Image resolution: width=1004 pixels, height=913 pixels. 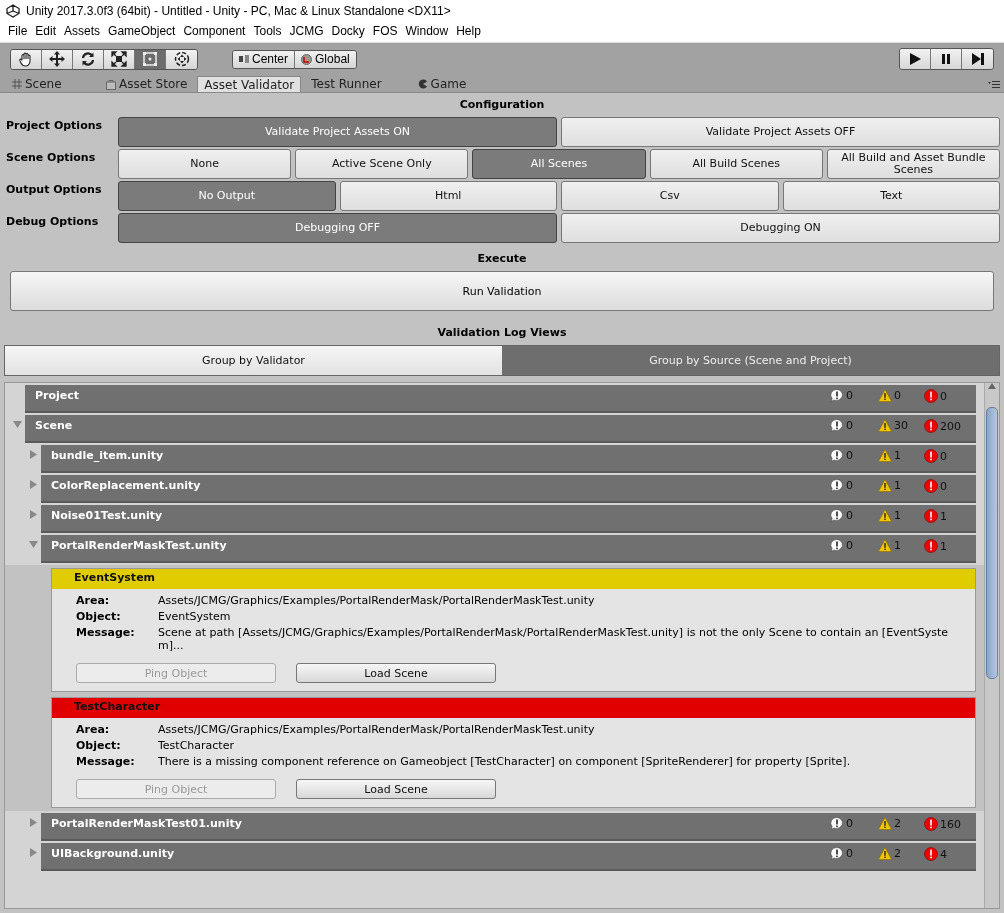 What do you see at coordinates (227, 196) in the screenshot?
I see `option-toggle: No Output` at bounding box center [227, 196].